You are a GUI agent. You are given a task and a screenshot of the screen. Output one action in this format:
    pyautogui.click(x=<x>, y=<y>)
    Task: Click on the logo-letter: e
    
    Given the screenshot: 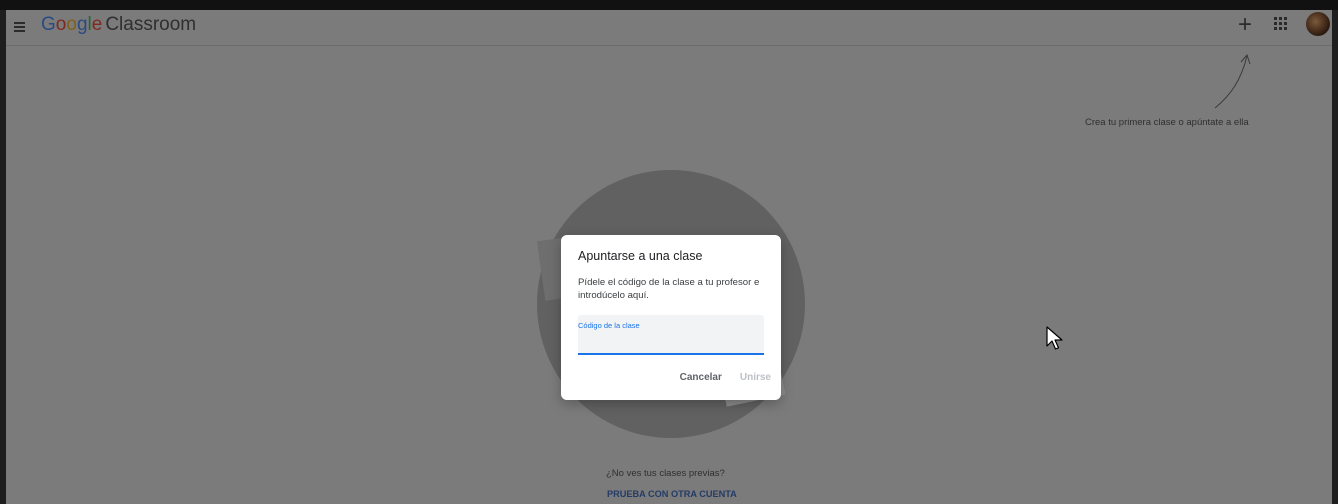 What is the action you would take?
    pyautogui.click(x=97, y=24)
    